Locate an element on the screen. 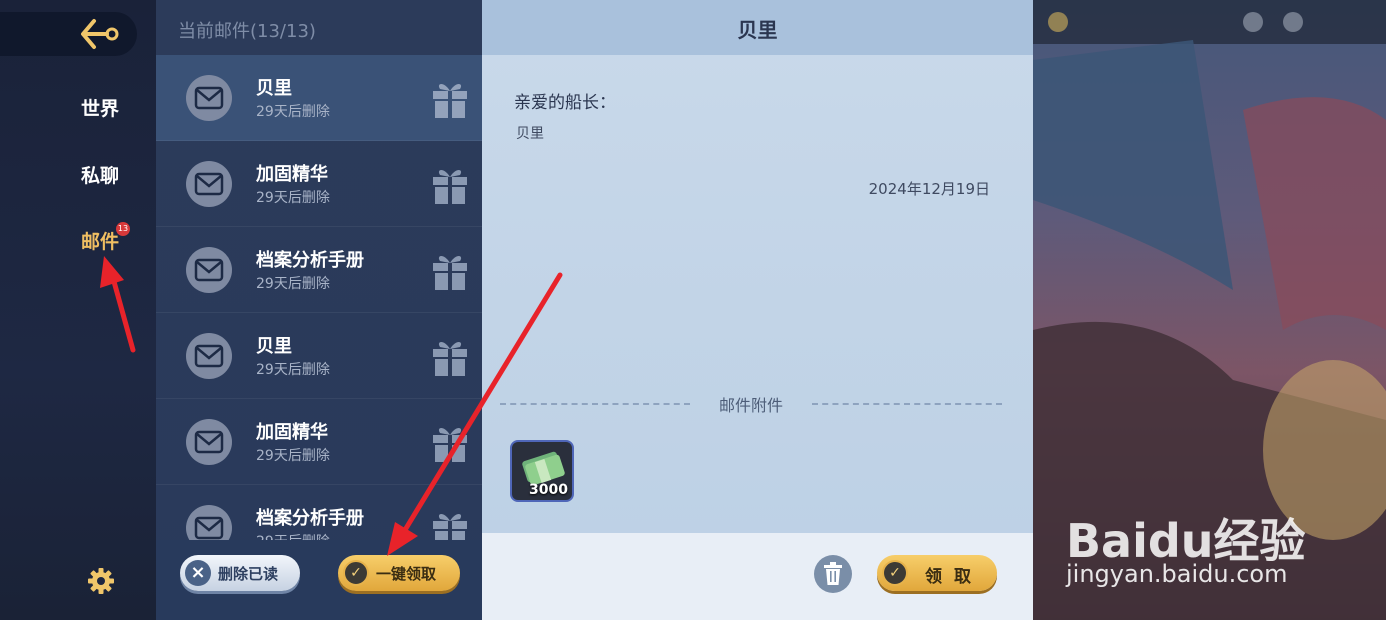  claim-button: ✓ 领取 is located at coordinates (937, 573).